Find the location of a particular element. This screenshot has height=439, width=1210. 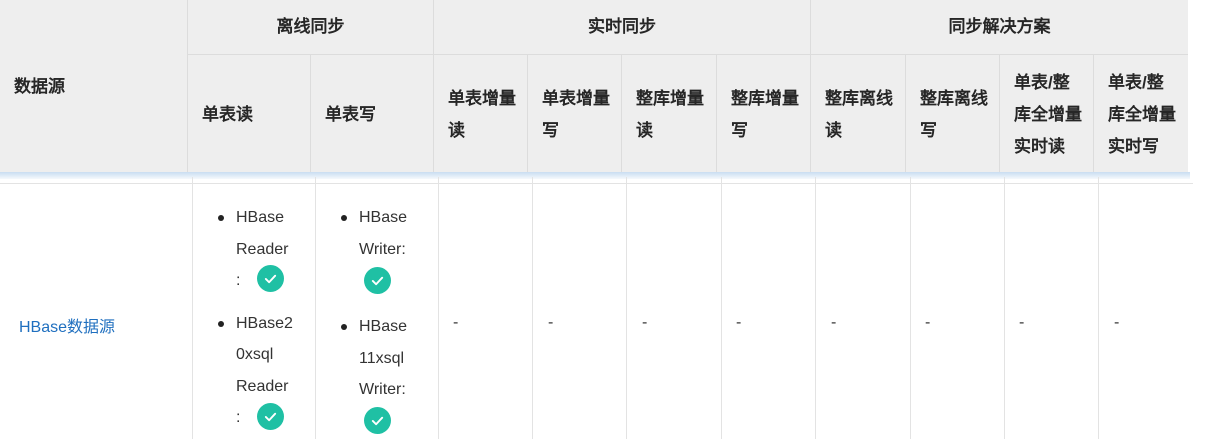

header-col-db-offline-read: 整库离线读 is located at coordinates (858, 114).